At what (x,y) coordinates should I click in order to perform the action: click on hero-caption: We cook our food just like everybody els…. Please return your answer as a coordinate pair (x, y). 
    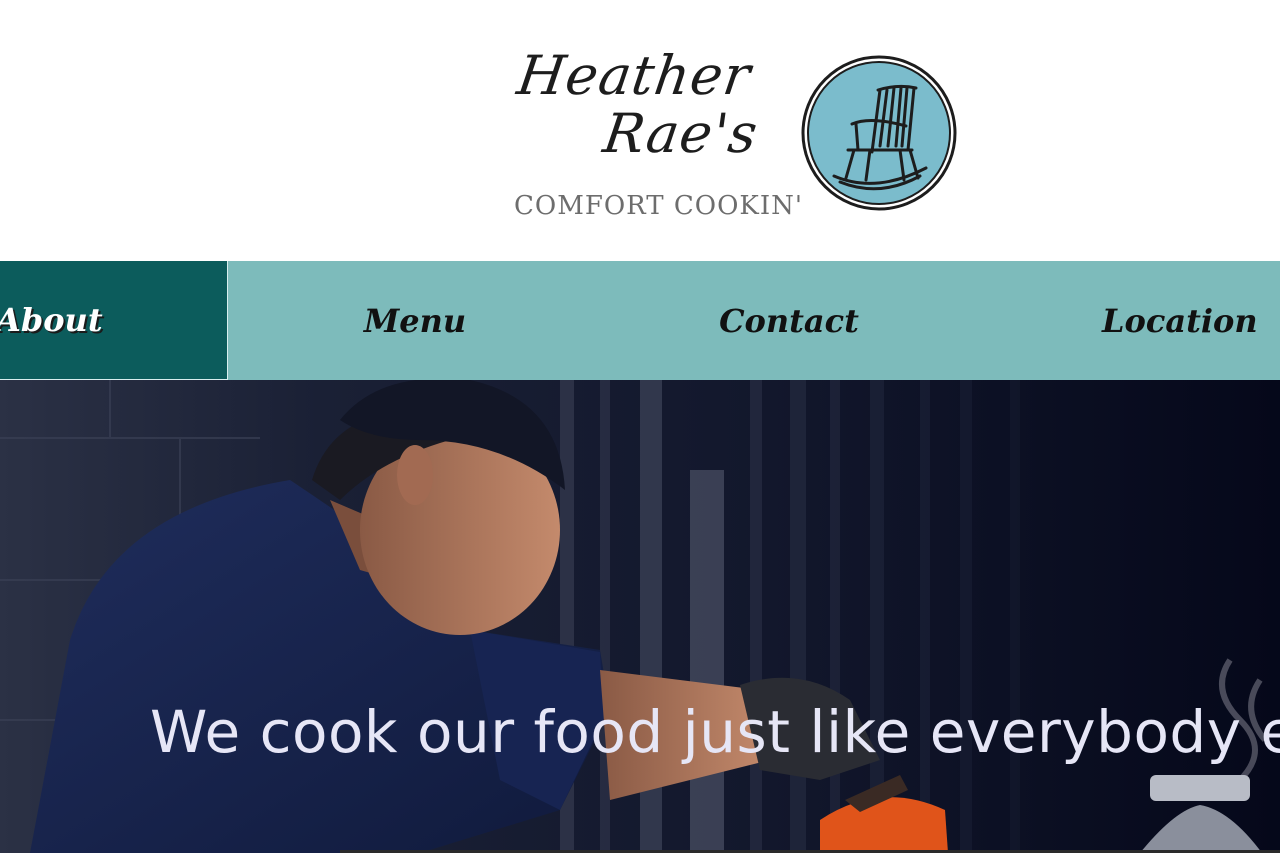
    Looking at the image, I should click on (715, 732).